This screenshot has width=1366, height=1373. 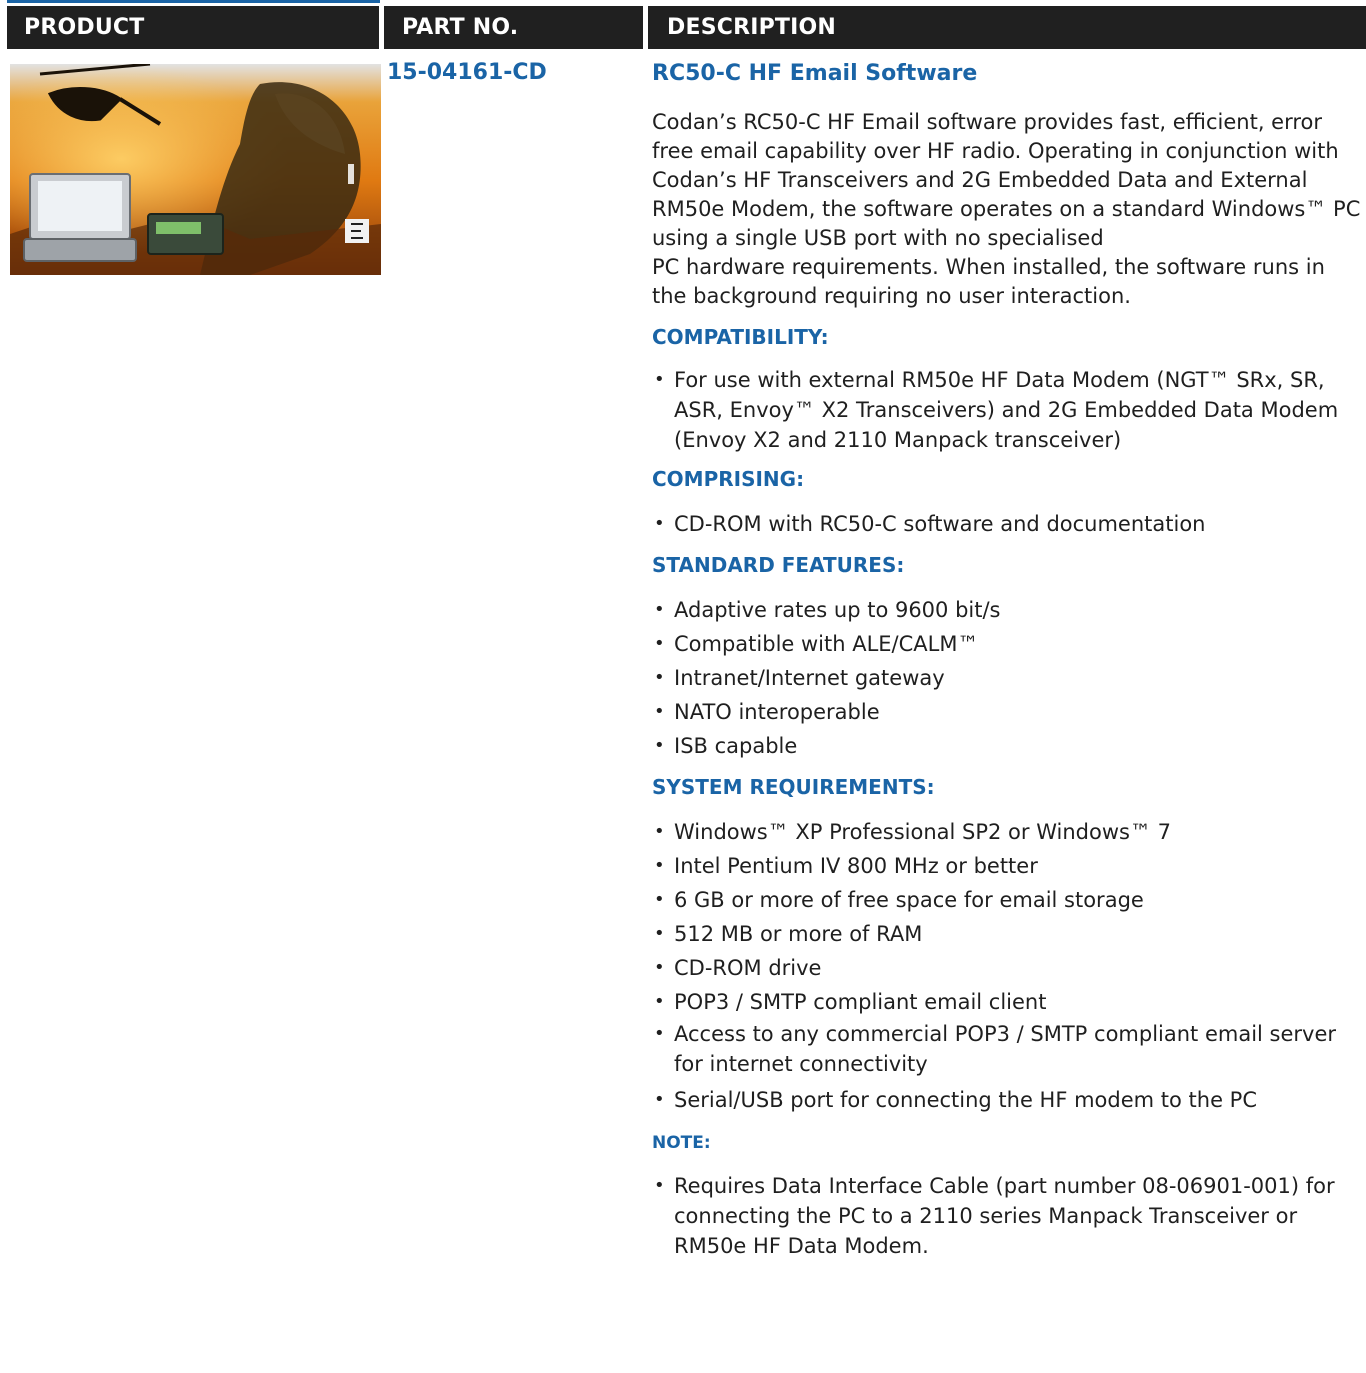 I want to click on product-title: RC50-C HF Email Software, so click(x=815, y=73).